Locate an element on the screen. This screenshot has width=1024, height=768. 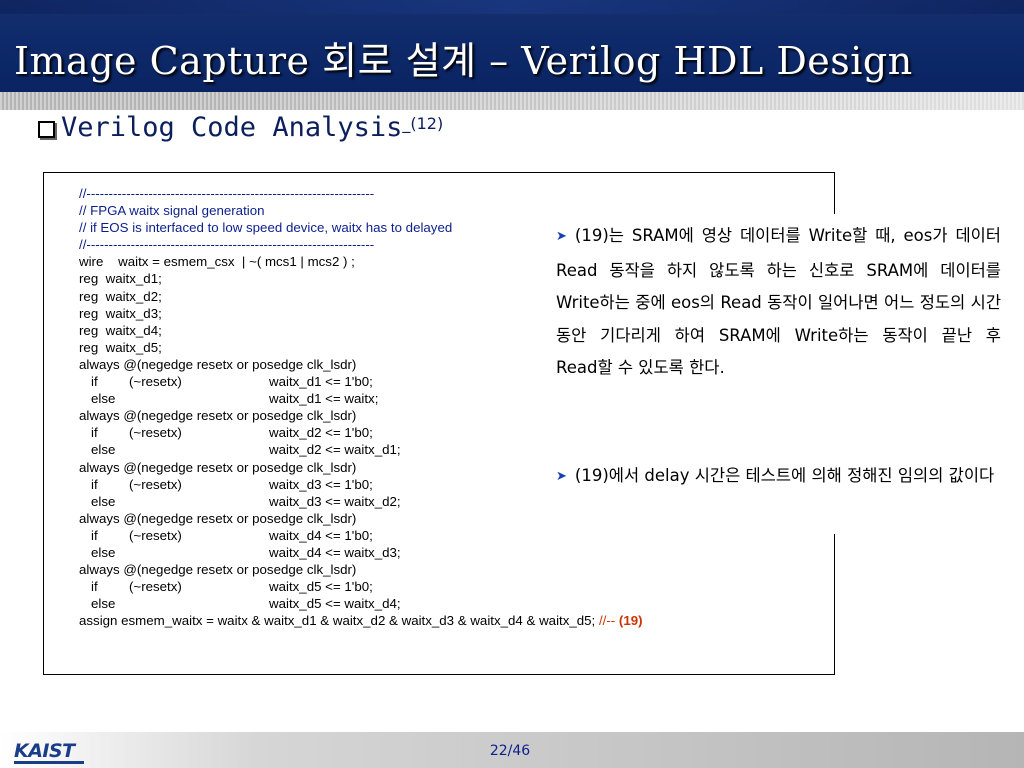
code-text: reg waitx_d3; is located at coordinates (120, 313).